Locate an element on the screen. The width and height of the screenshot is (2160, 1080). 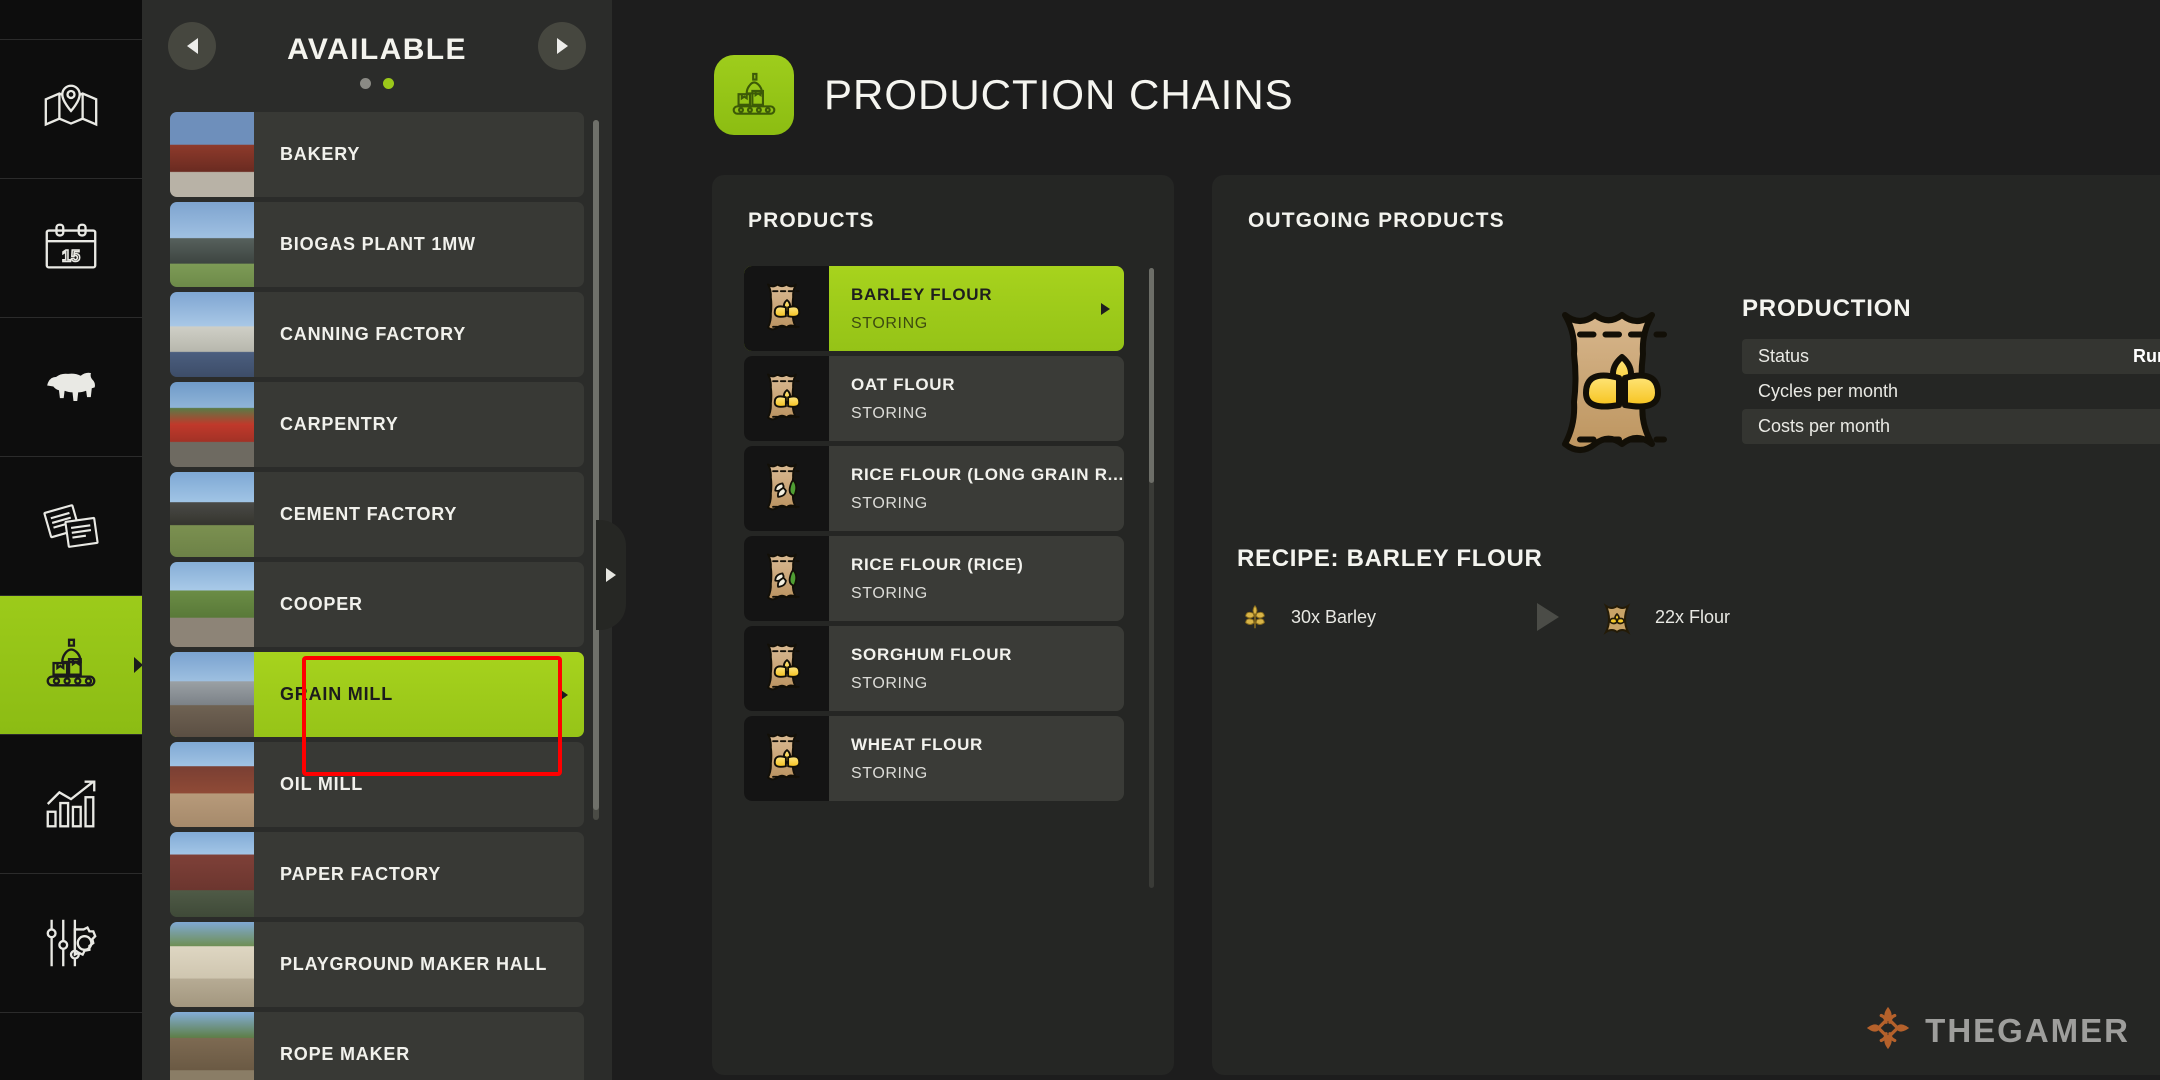
available-list-item-label: BIOGAS PLANT 1MW is located at coordinates (378, 244).